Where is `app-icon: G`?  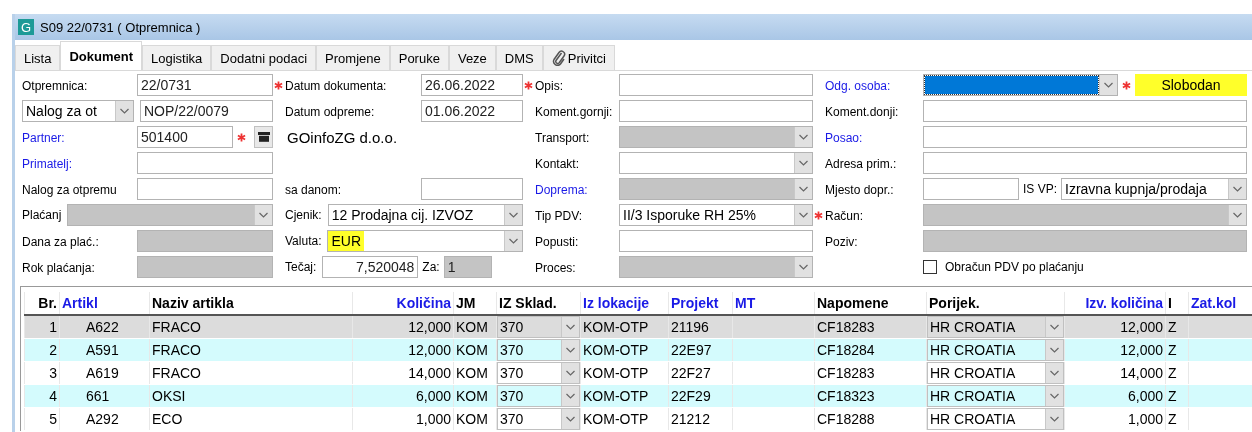
app-icon: G is located at coordinates (26, 27).